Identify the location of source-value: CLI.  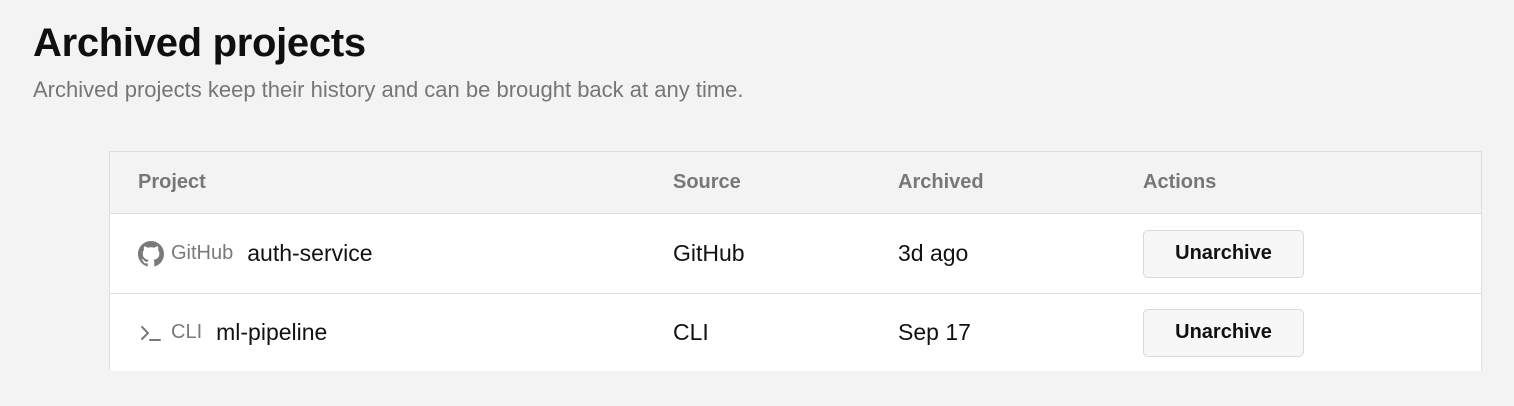
(691, 332).